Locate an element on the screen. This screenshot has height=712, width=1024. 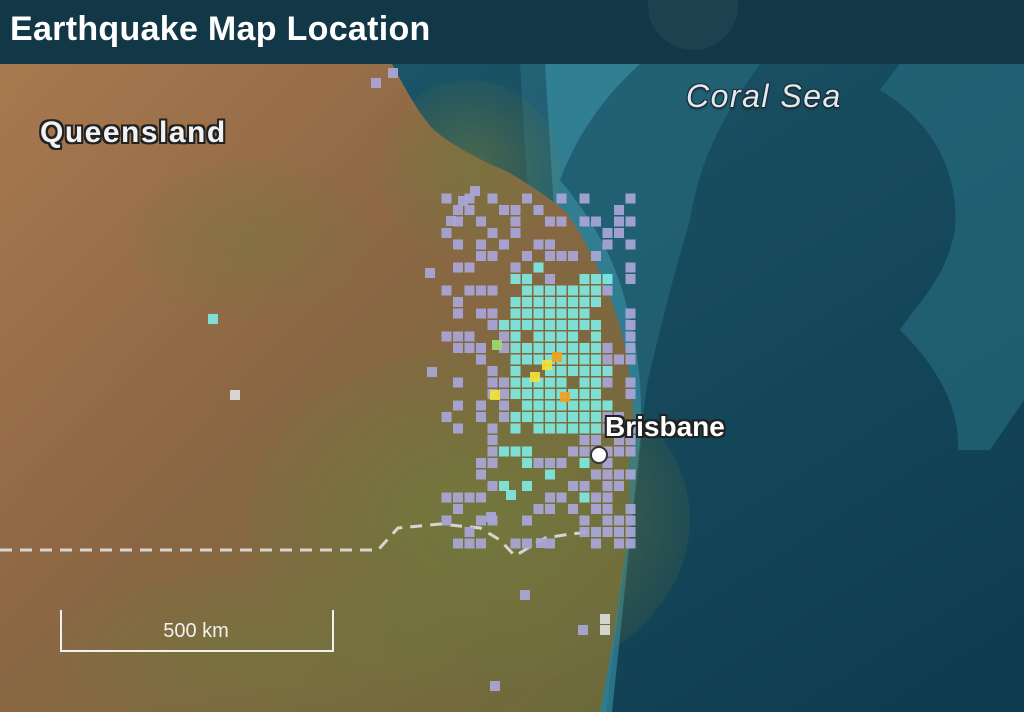
sea-label: Coral Sea is located at coordinates (764, 96).